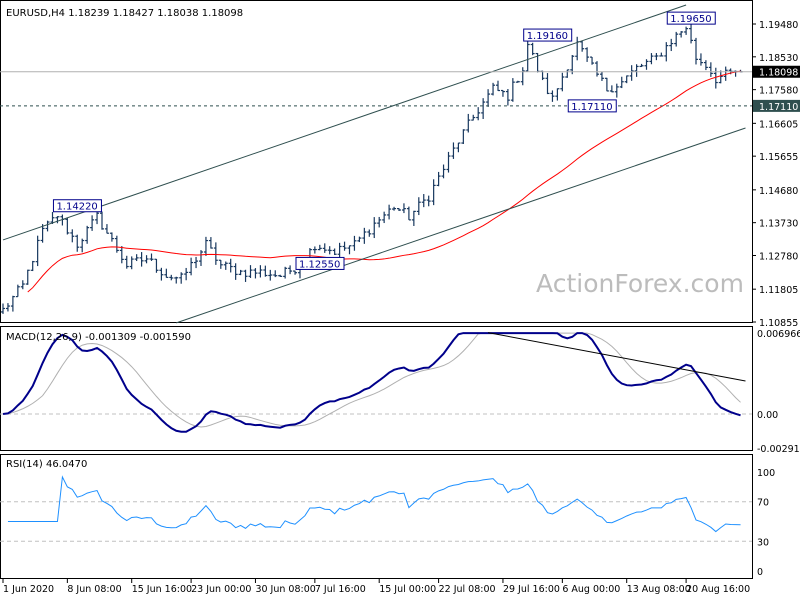  I want to click on y-tick-label: 1.14680, so click(778, 191).